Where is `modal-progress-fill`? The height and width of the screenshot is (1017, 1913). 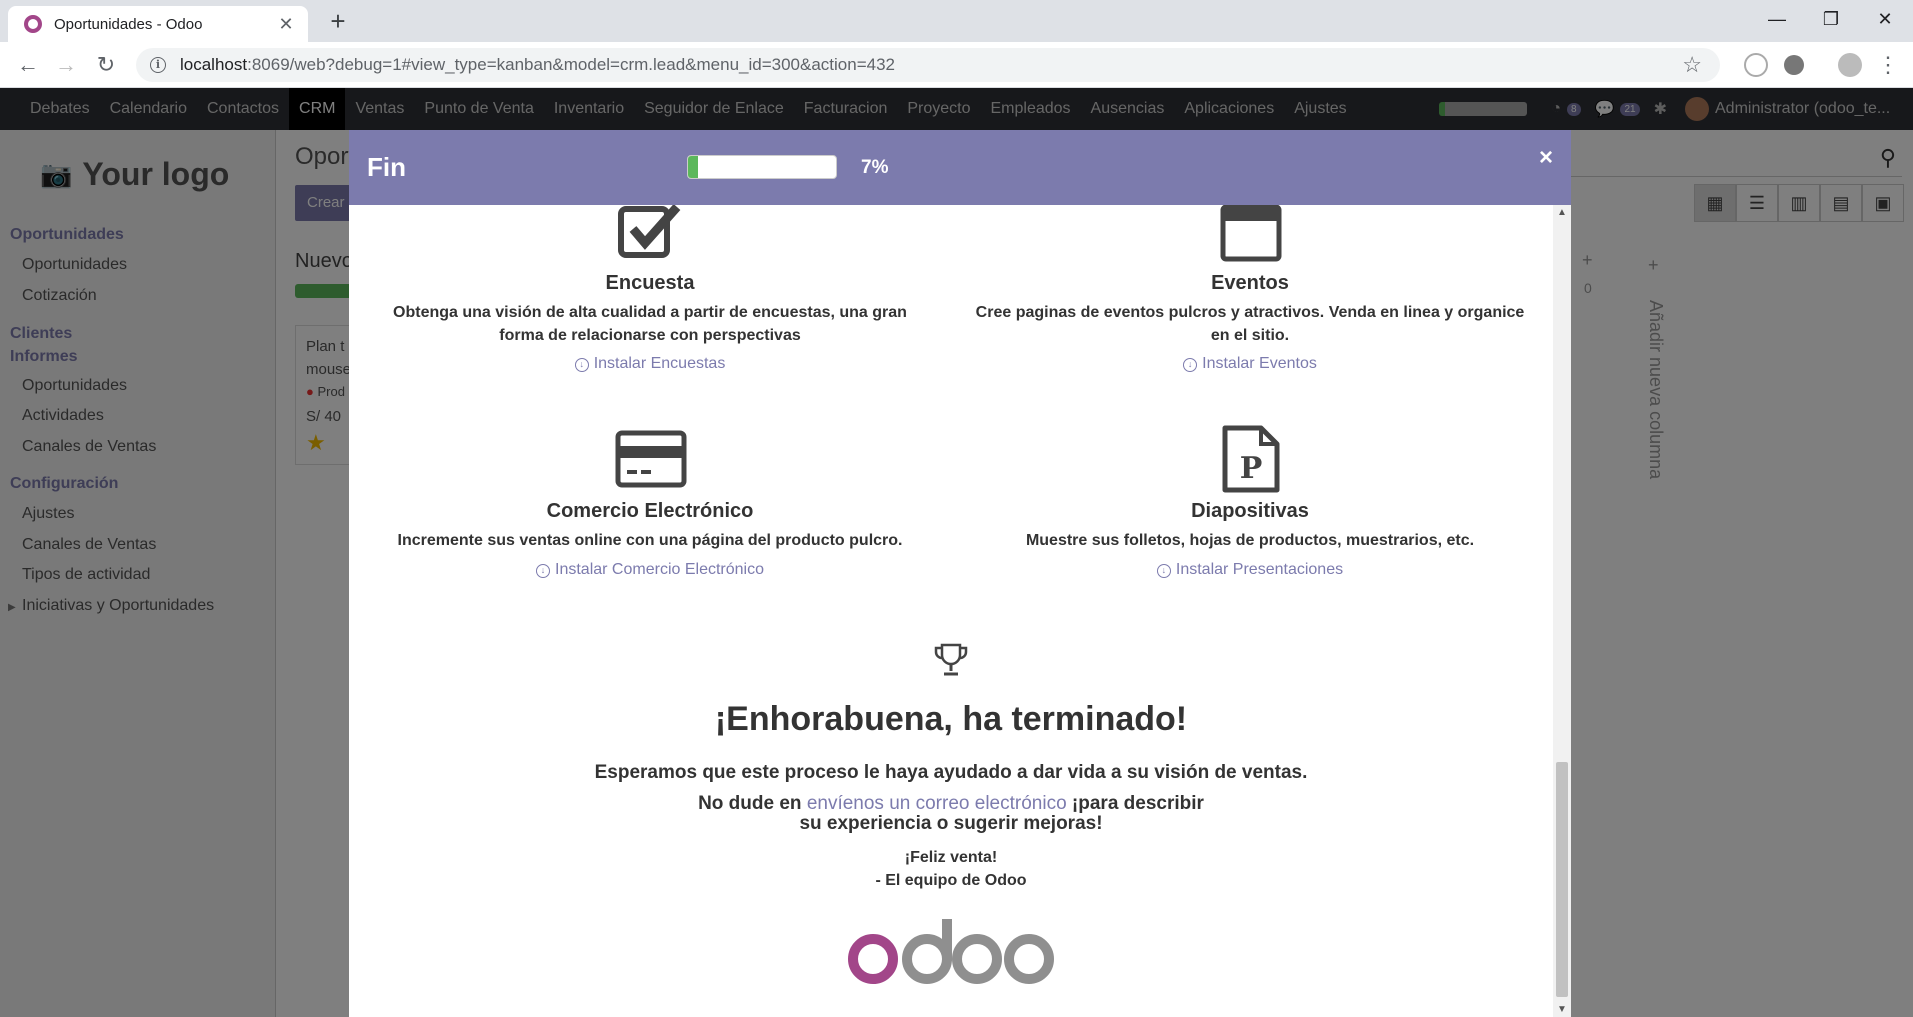
modal-progress-fill is located at coordinates (693, 167).